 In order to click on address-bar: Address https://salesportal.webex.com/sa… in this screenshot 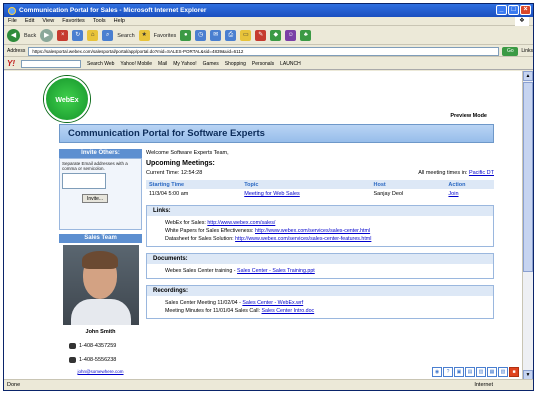, I will do `click(268, 51)`.